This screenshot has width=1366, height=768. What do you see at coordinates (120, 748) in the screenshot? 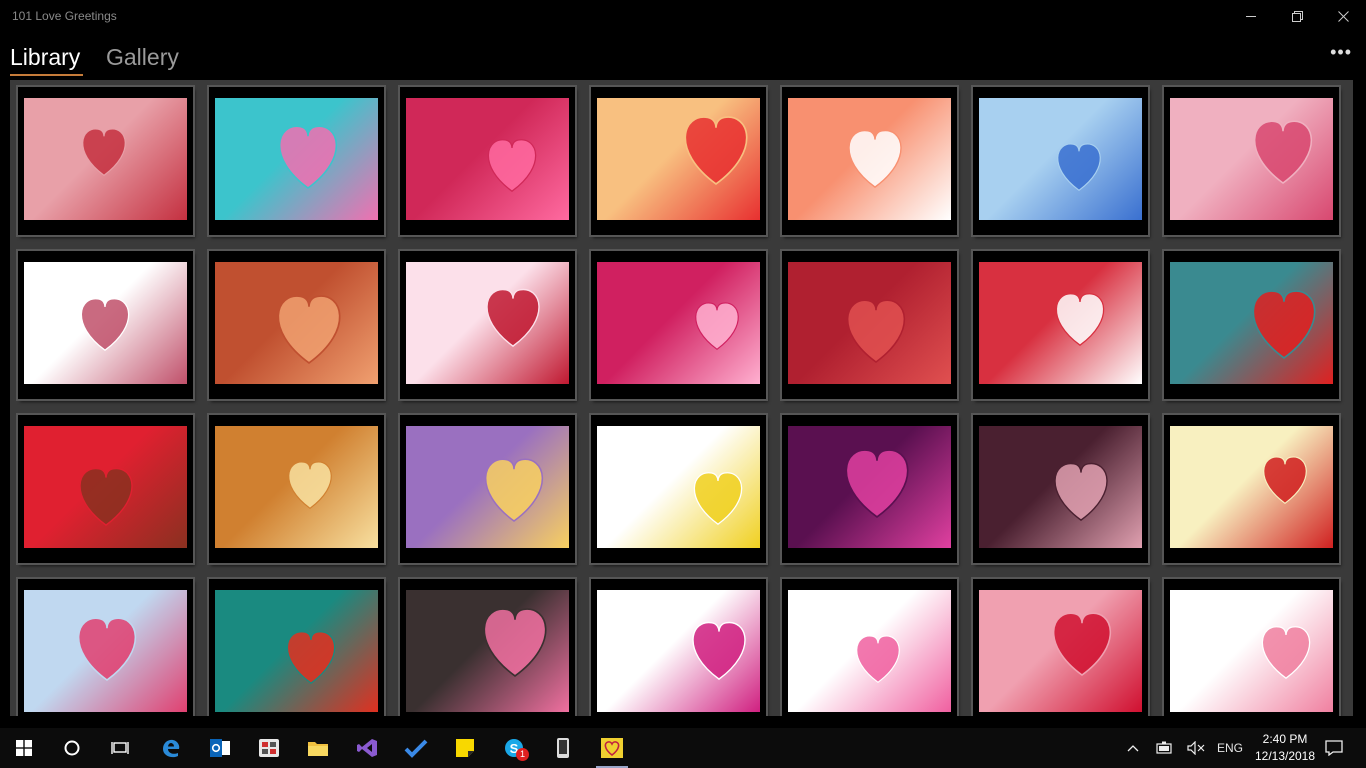
I see `task-view-button` at bounding box center [120, 748].